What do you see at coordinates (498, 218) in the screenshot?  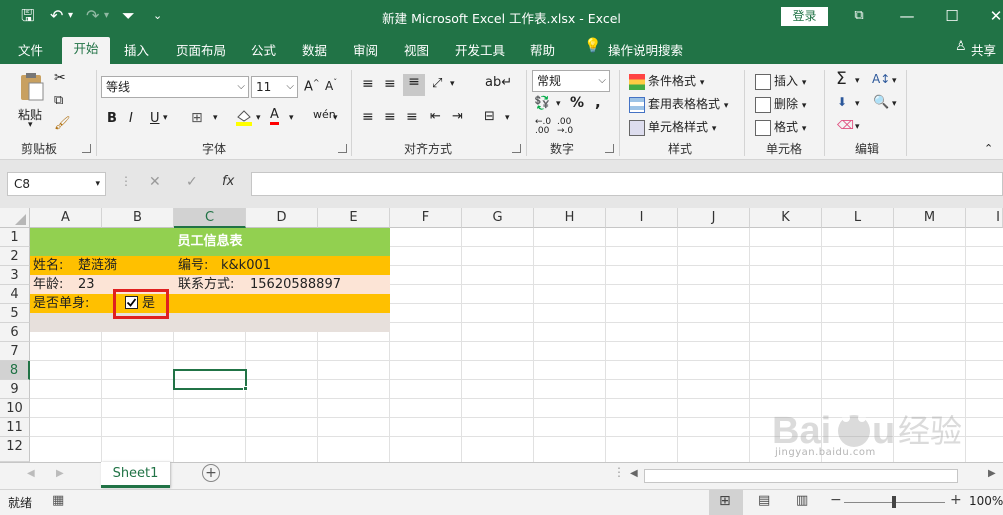 I see `column-header-g: G` at bounding box center [498, 218].